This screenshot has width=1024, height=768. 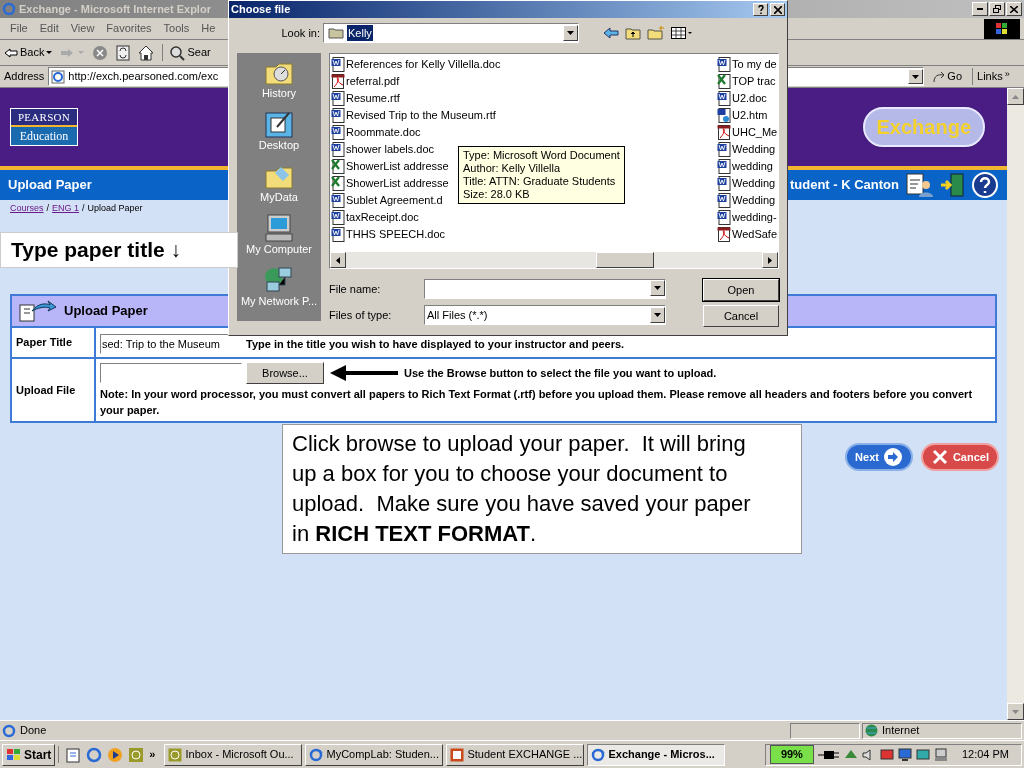 I want to click on dialog-button: Open, so click(x=741, y=290).